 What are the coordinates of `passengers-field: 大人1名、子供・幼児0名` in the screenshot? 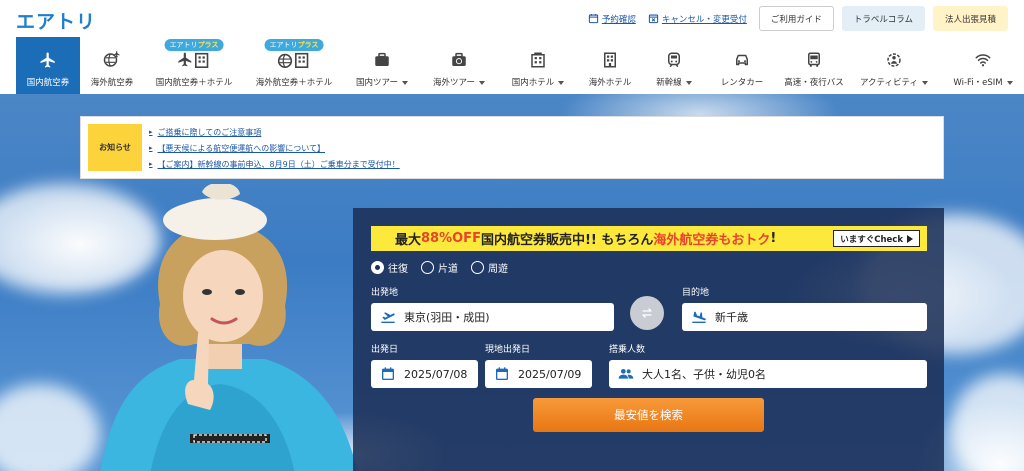 It's located at (768, 374).